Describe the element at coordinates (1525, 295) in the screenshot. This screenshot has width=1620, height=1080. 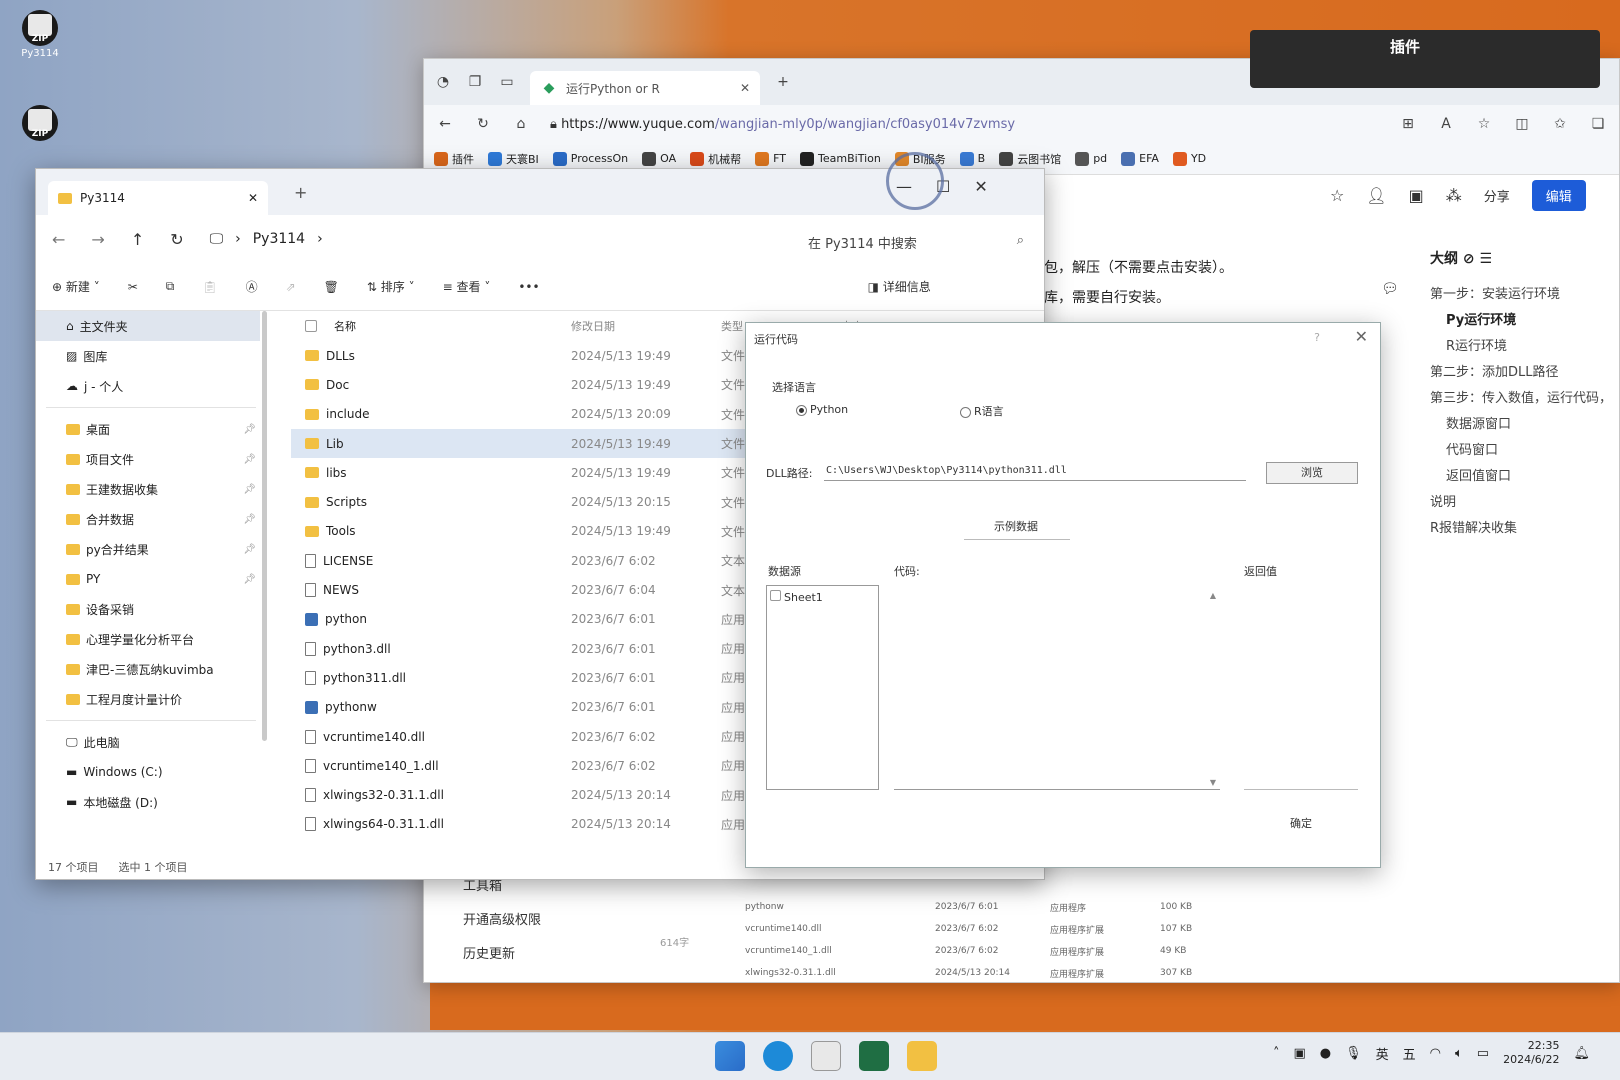
I see `outline-item: 第一步：安装运行环境` at that location.